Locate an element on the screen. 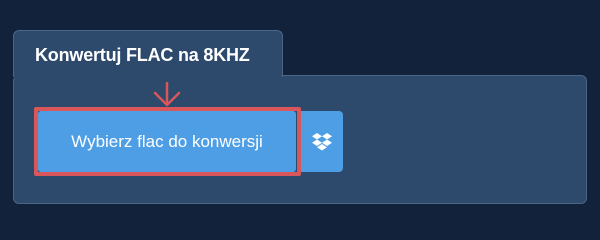 The width and height of the screenshot is (600, 240). dropbox-icon is located at coordinates (321, 141).